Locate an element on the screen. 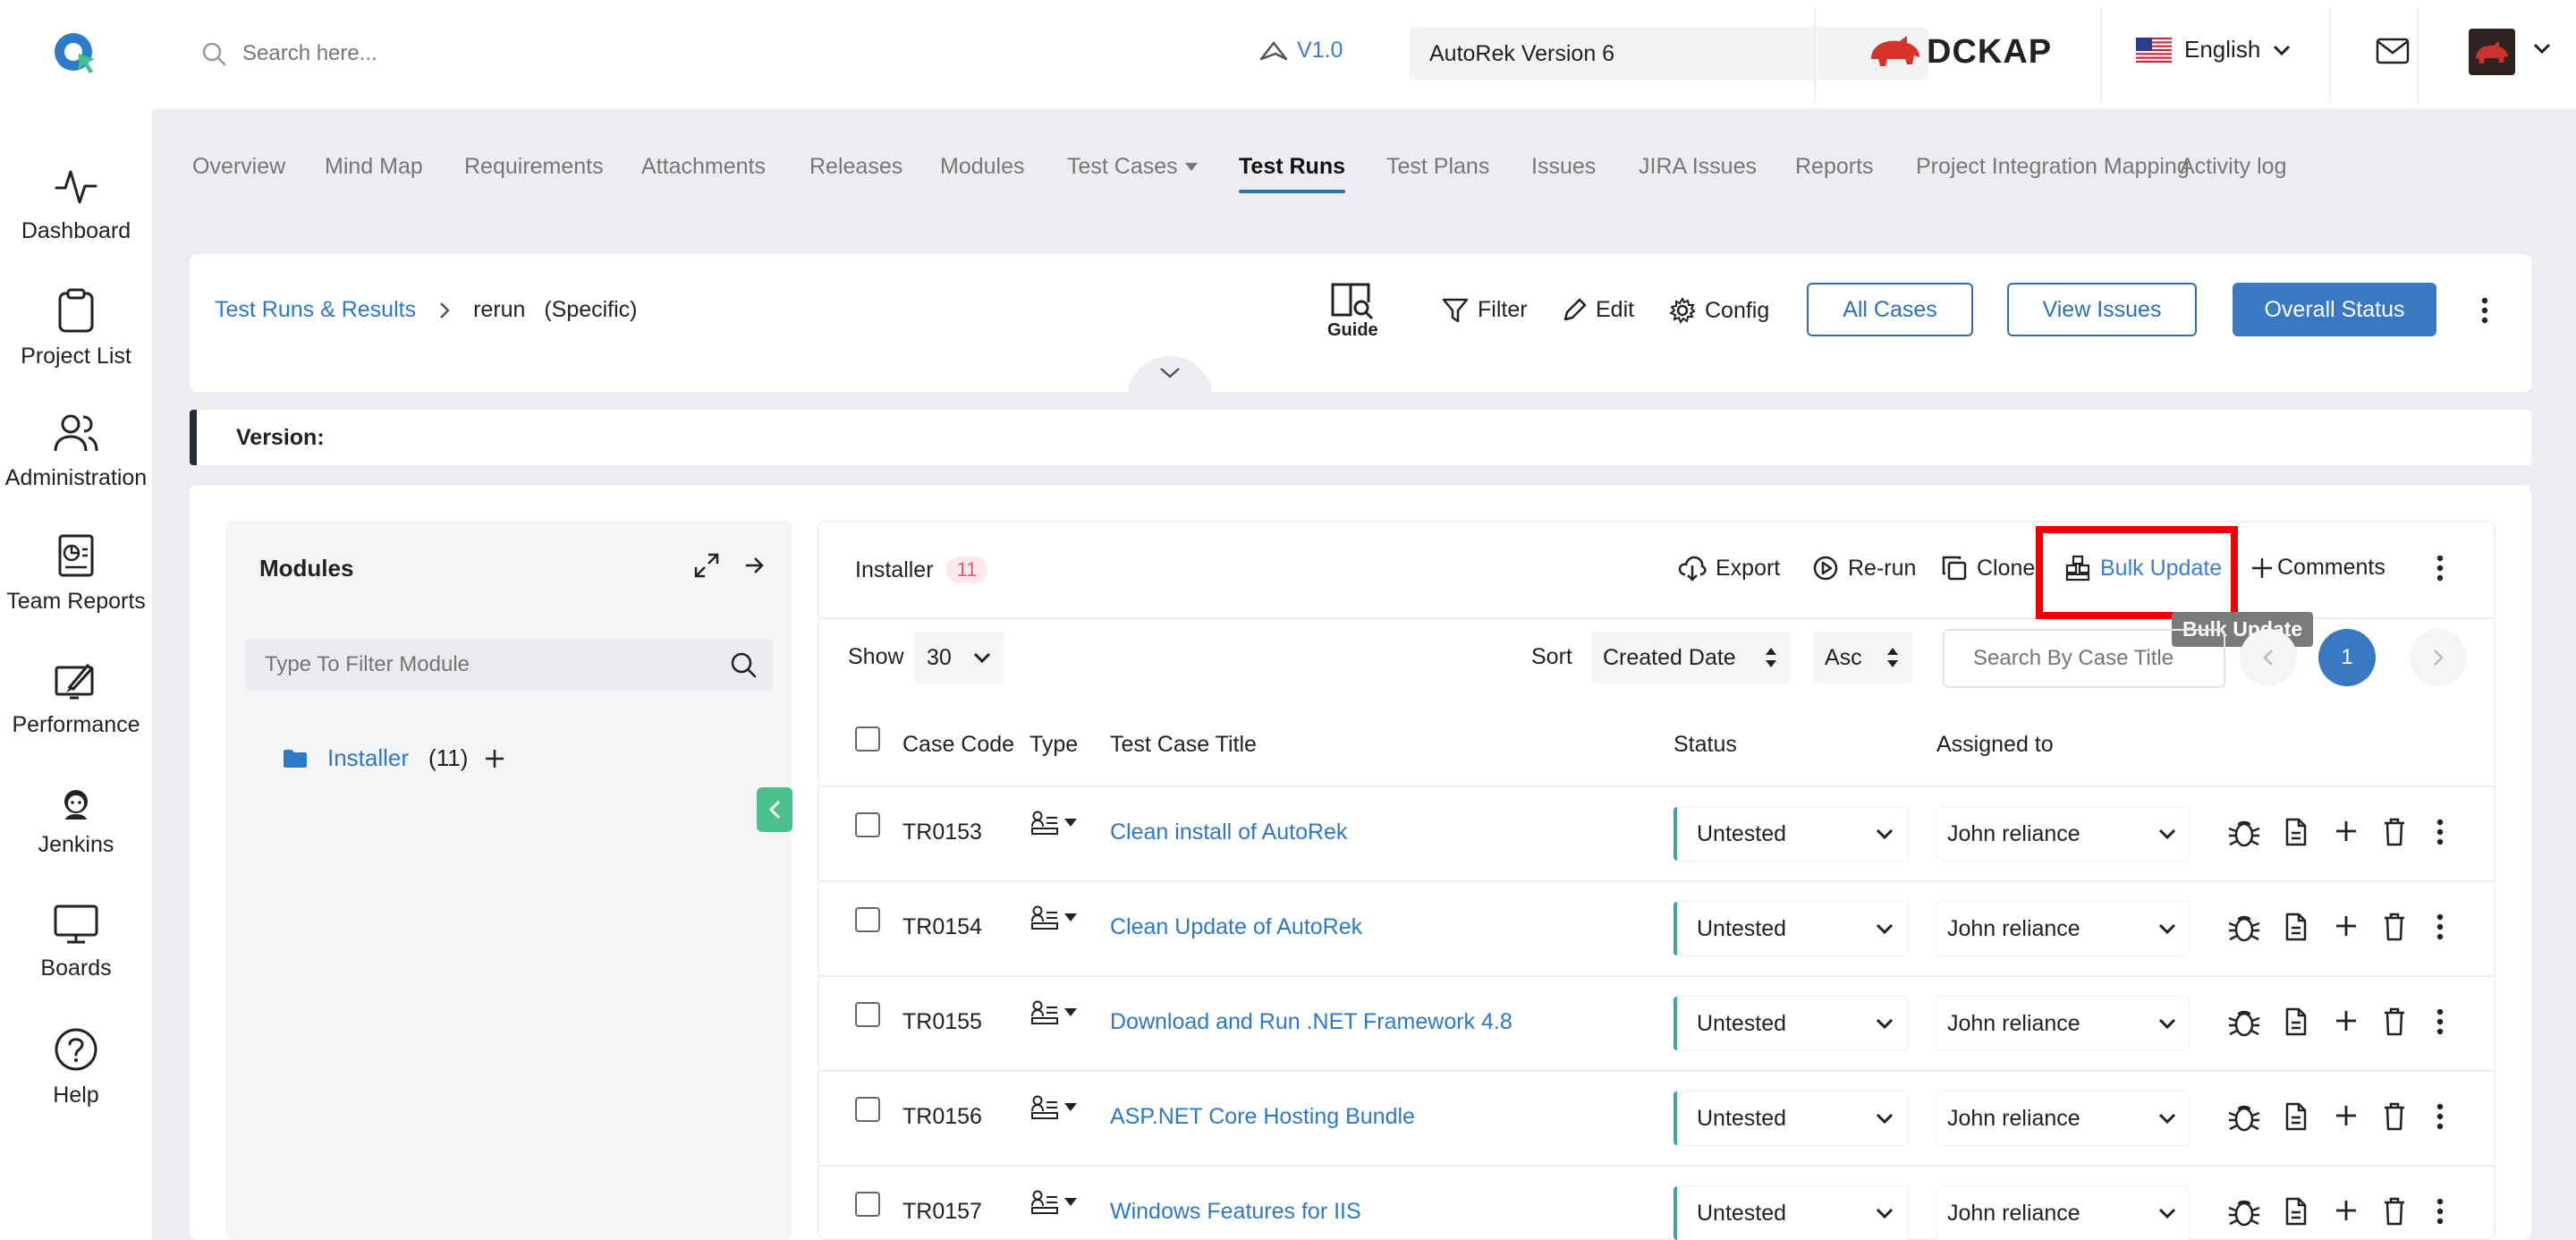 The height and width of the screenshot is (1240, 2576). collapse-toolbar-button is located at coordinates (1170, 377).